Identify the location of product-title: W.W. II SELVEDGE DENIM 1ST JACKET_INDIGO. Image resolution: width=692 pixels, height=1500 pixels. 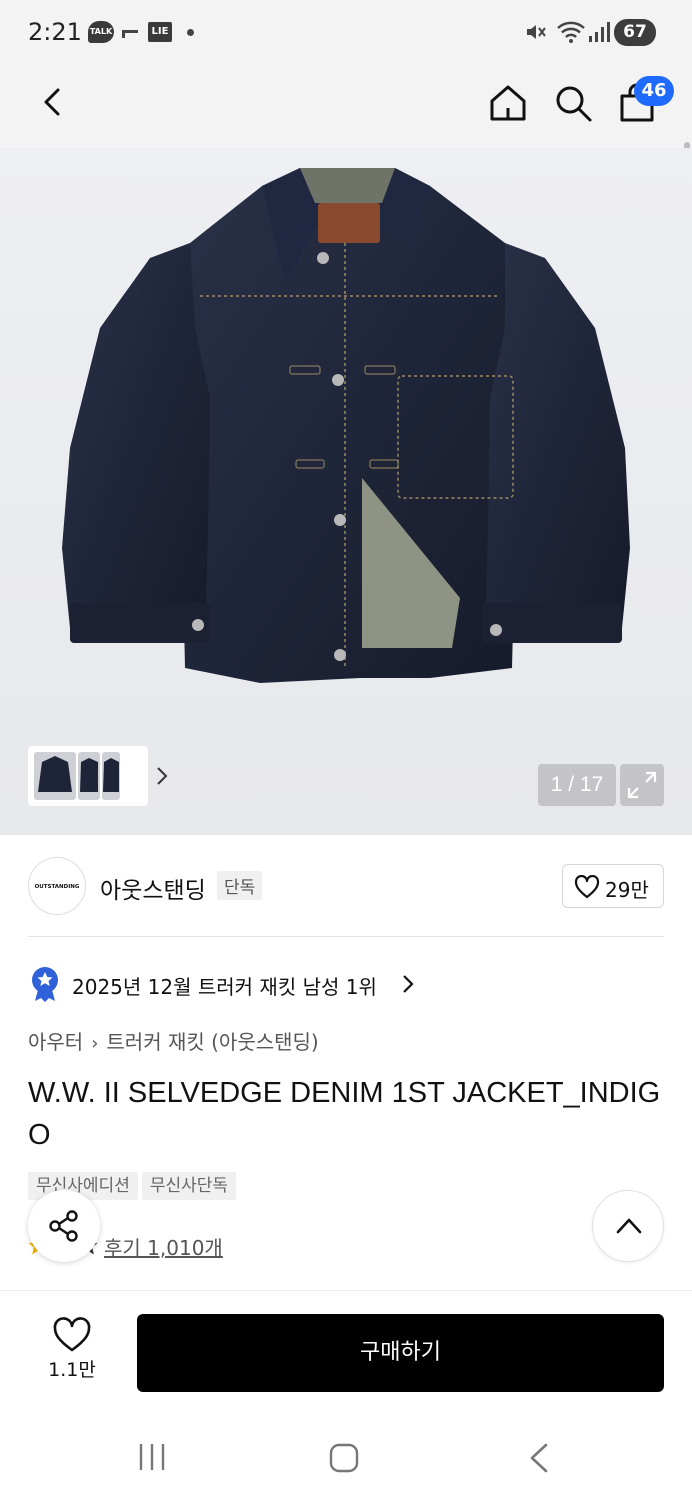
(344, 1114).